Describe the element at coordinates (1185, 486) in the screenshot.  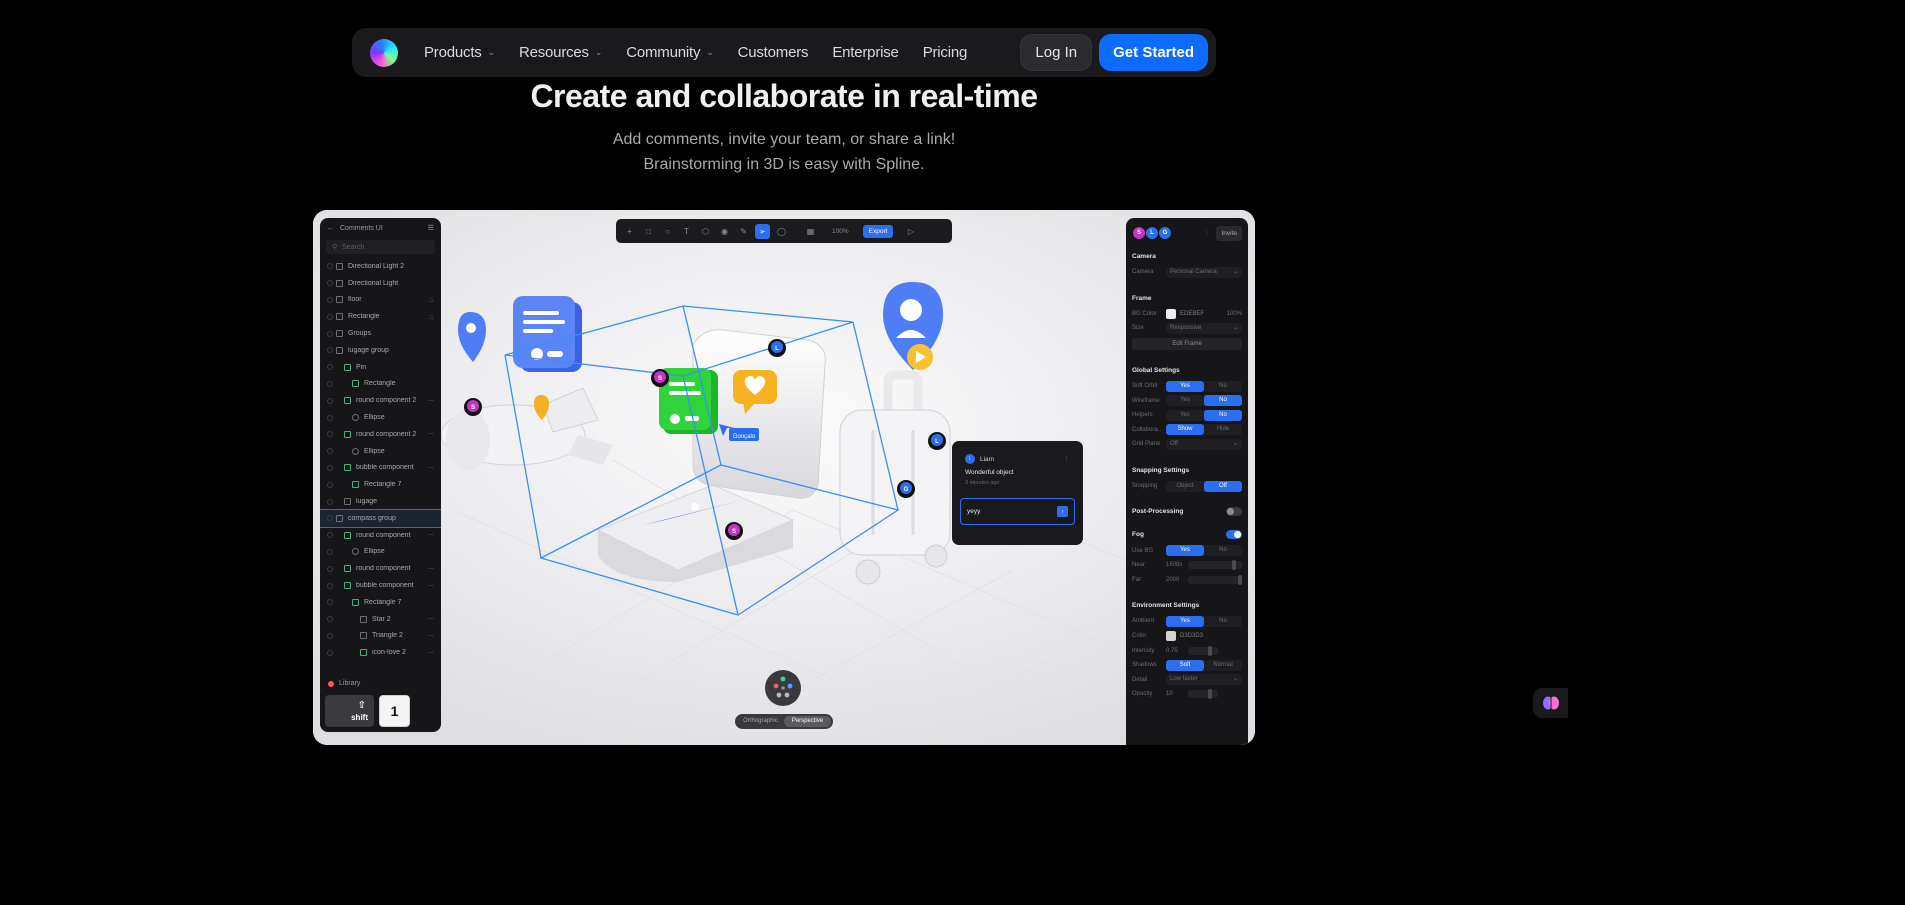
I see `snapping-object: Object` at that location.